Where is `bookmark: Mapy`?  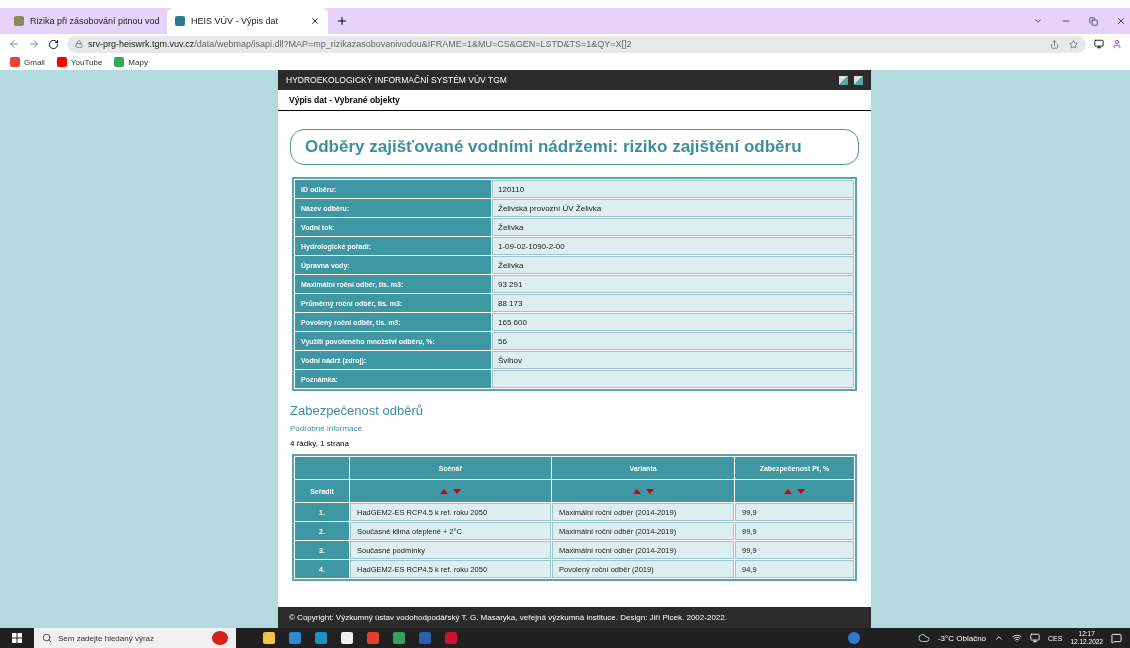 bookmark: Mapy is located at coordinates (131, 62).